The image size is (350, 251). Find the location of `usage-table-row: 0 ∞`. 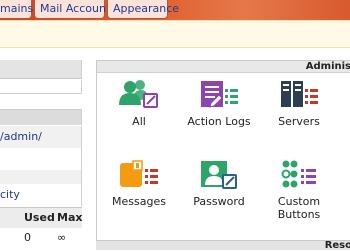

usage-table-row: 0 ∞ is located at coordinates (41, 238).